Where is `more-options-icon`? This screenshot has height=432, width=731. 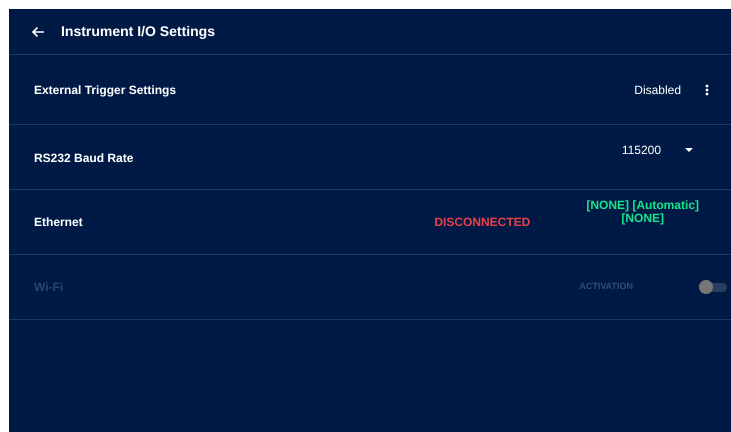 more-options-icon is located at coordinates (707, 90).